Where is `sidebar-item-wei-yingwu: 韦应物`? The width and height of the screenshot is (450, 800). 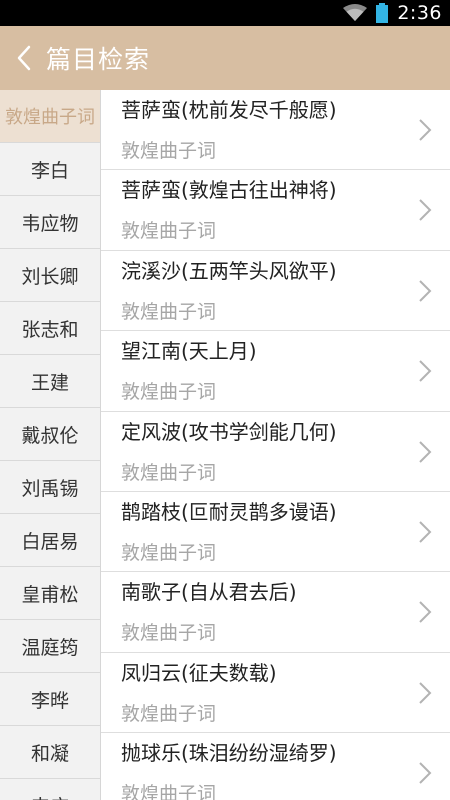 sidebar-item-wei-yingwu: 韦应物 is located at coordinates (50, 222).